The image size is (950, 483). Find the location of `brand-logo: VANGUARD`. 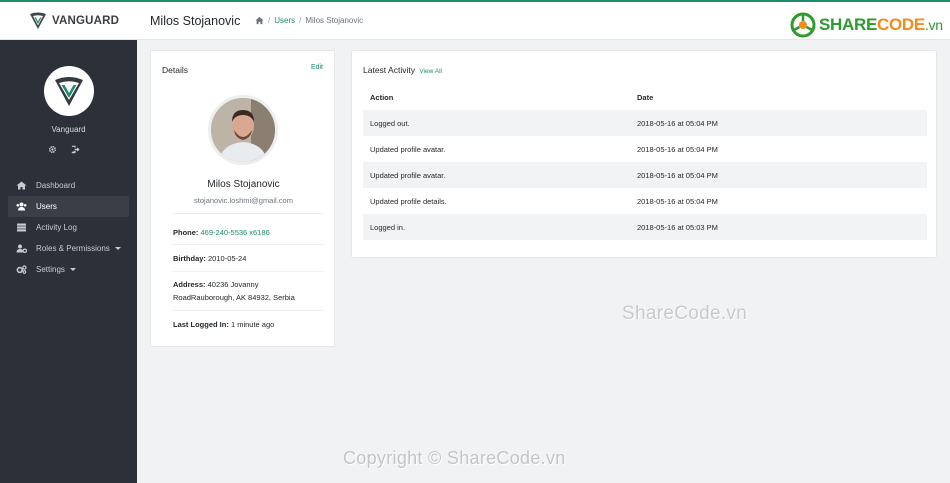

brand-logo: VANGUARD is located at coordinates (73, 21).